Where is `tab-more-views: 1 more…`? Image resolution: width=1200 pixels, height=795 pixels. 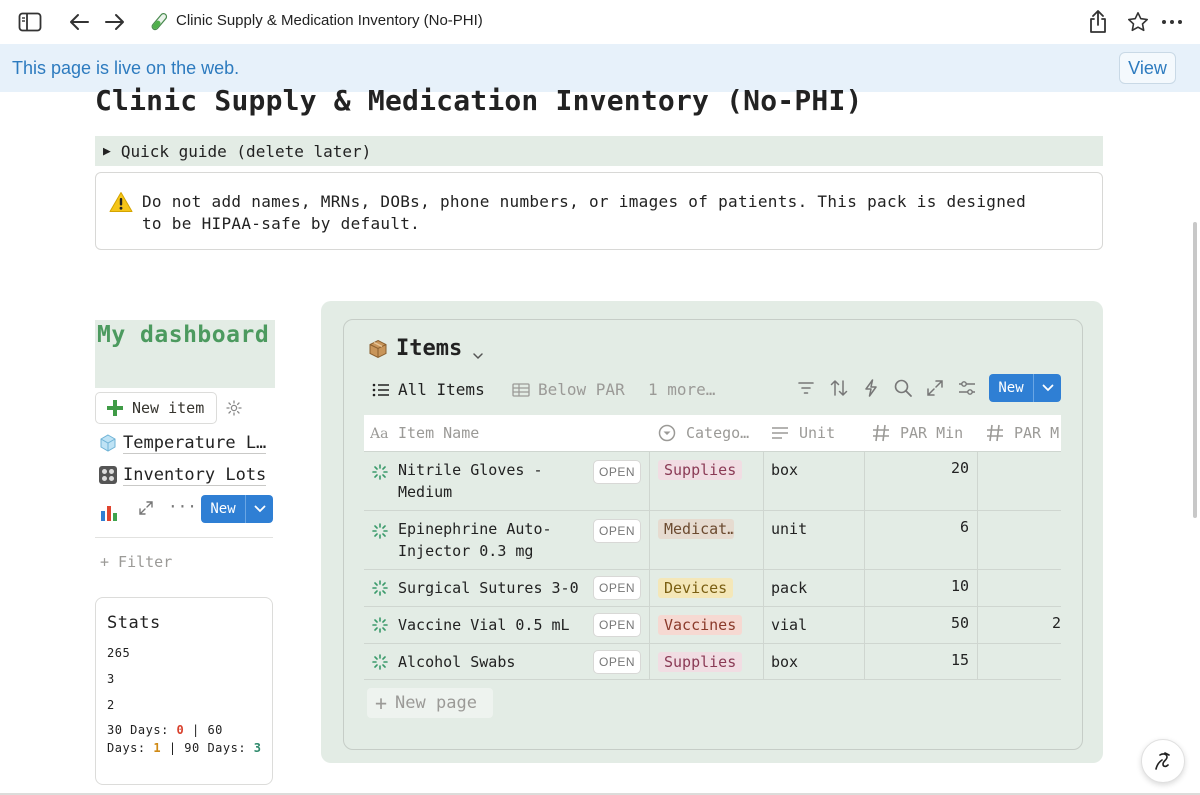 tab-more-views: 1 more… is located at coordinates (681, 389).